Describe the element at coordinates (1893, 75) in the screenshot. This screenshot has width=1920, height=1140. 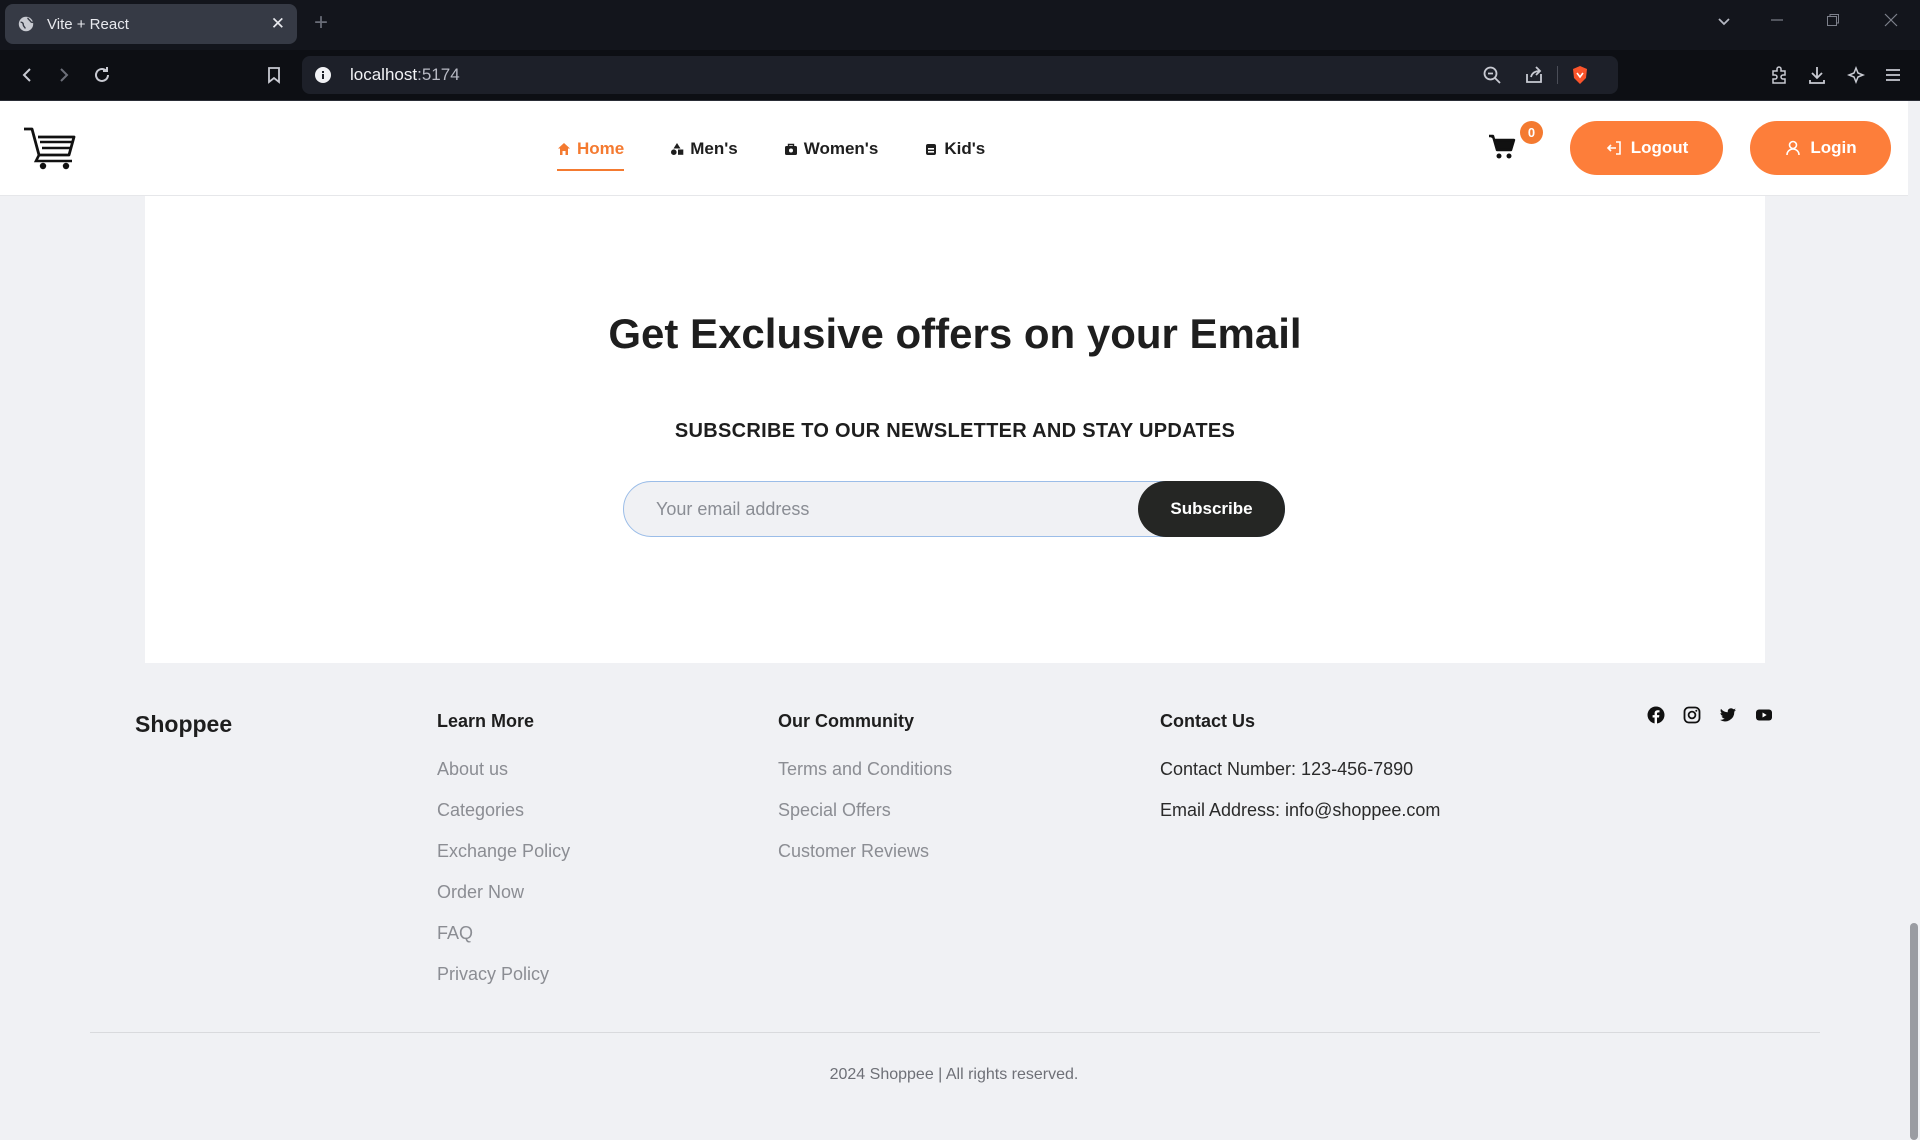
I see `menu-icon` at that location.